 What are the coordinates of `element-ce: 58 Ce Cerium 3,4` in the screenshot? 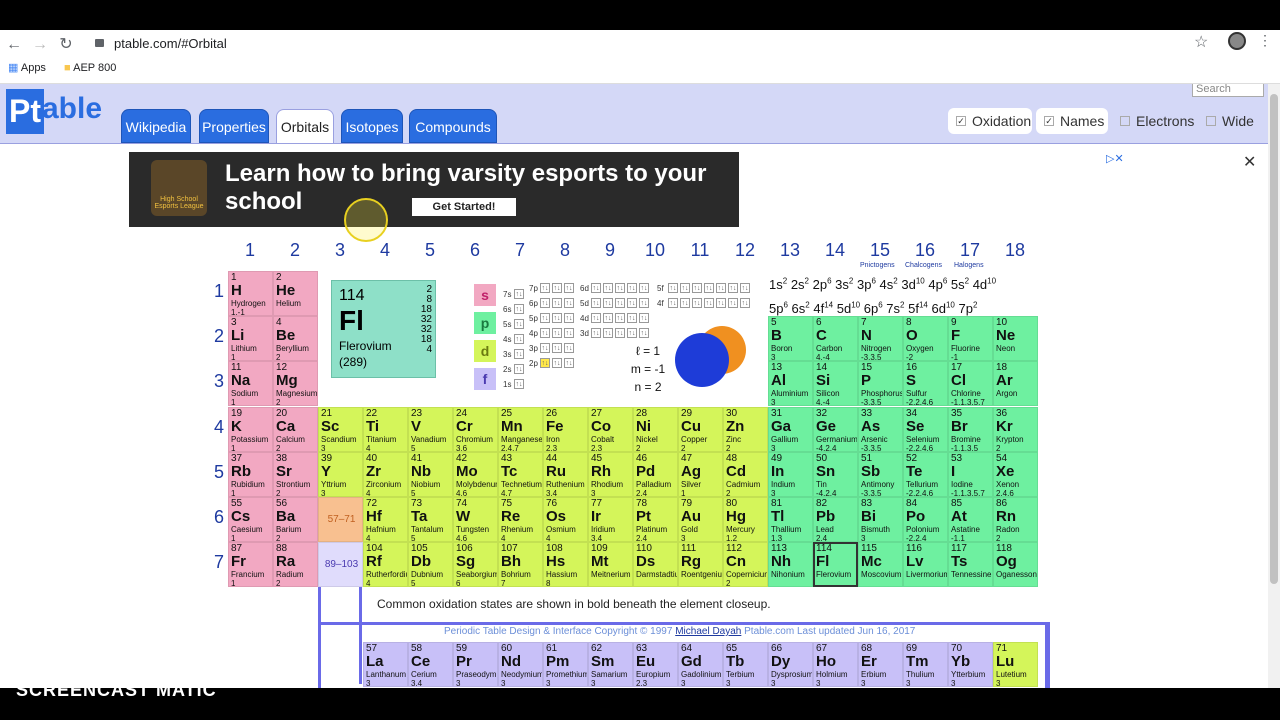 It's located at (430, 664).